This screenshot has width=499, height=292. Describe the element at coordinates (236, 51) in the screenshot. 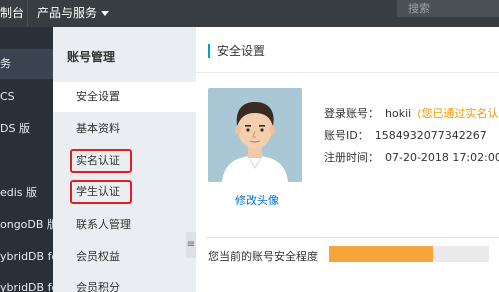

I see `page-title: 安全设置` at that location.